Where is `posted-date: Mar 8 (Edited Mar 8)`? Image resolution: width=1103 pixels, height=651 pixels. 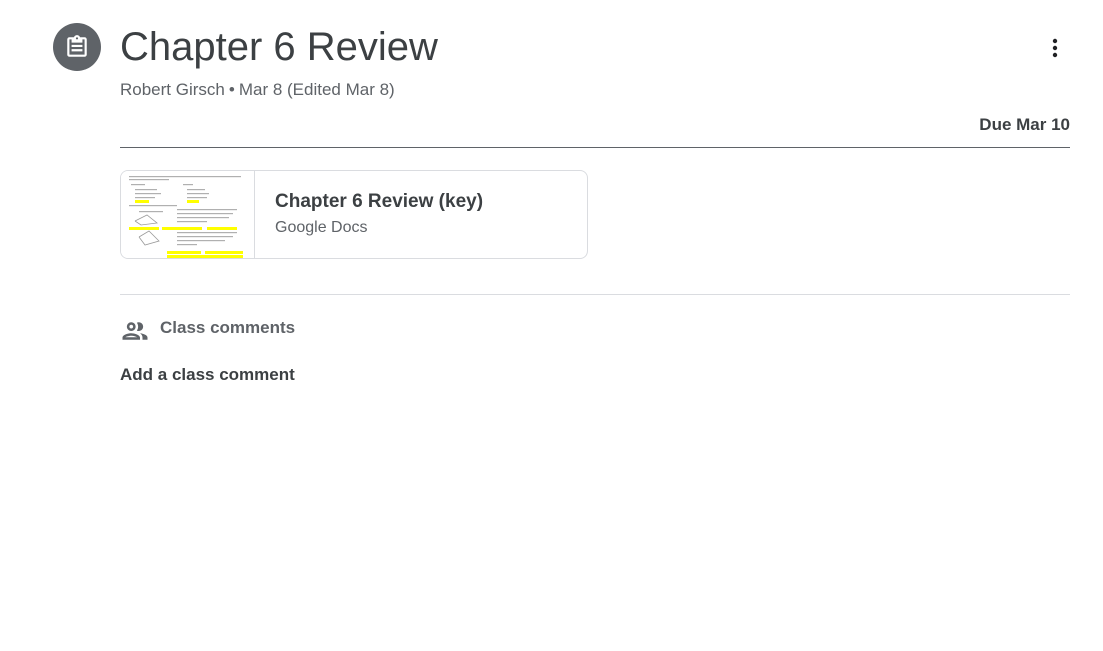 posted-date: Mar 8 (Edited Mar 8) is located at coordinates (316, 89).